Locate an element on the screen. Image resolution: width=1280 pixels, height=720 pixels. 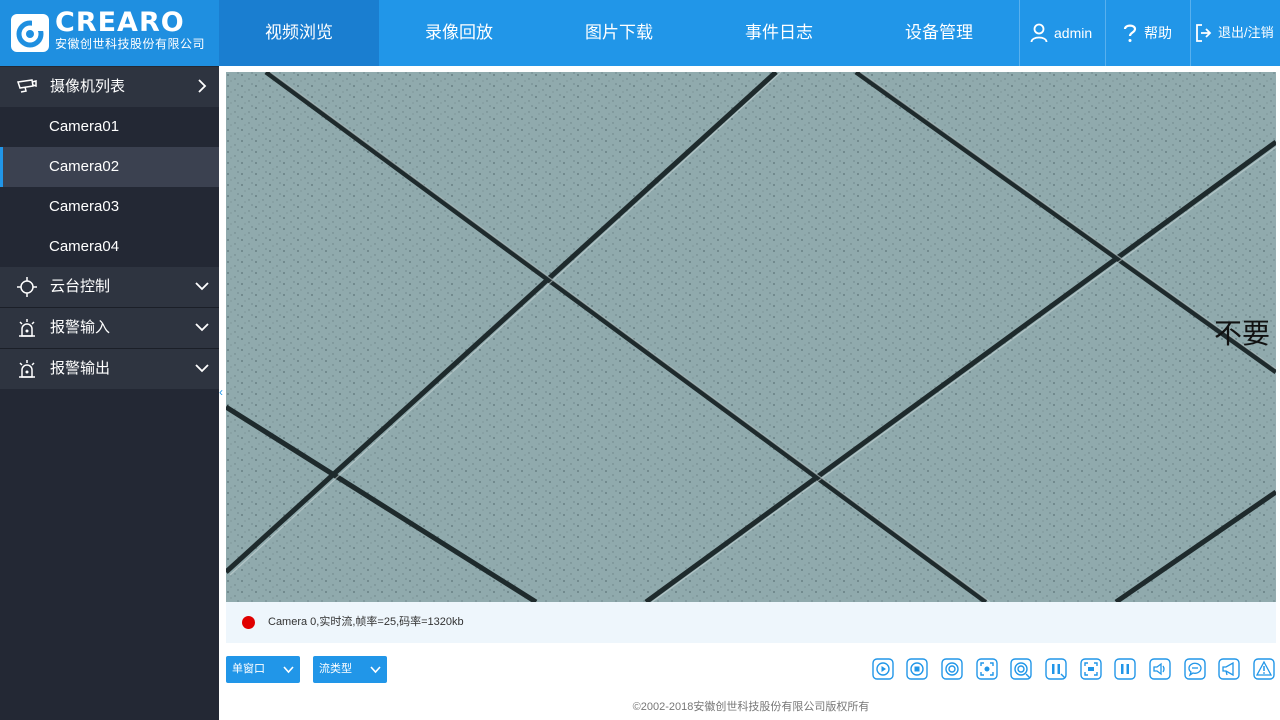
sidebar-ptz-control: 云台控制 is located at coordinates (109, 287).